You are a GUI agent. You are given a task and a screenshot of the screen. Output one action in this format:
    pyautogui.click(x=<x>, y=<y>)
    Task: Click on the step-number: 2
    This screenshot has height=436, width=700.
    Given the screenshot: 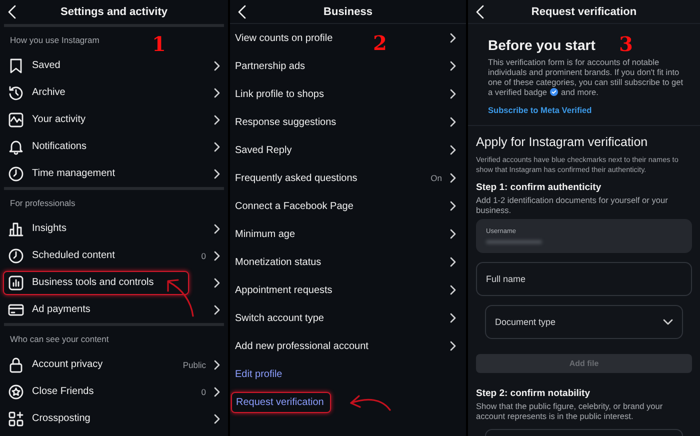 What is the action you would take?
    pyautogui.click(x=380, y=43)
    